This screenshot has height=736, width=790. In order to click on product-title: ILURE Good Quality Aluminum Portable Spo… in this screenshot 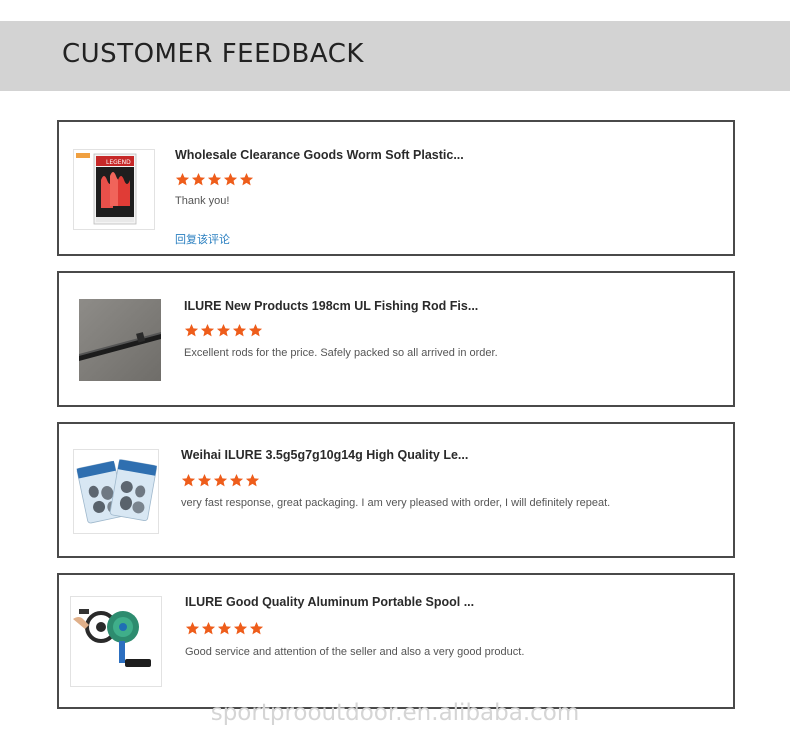, I will do `click(329, 602)`.